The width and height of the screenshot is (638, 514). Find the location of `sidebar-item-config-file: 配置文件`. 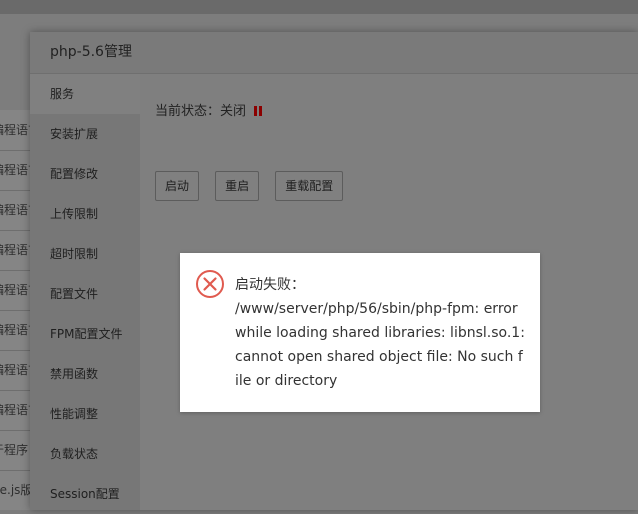

sidebar-item-config-file: 配置文件 is located at coordinates (85, 294).